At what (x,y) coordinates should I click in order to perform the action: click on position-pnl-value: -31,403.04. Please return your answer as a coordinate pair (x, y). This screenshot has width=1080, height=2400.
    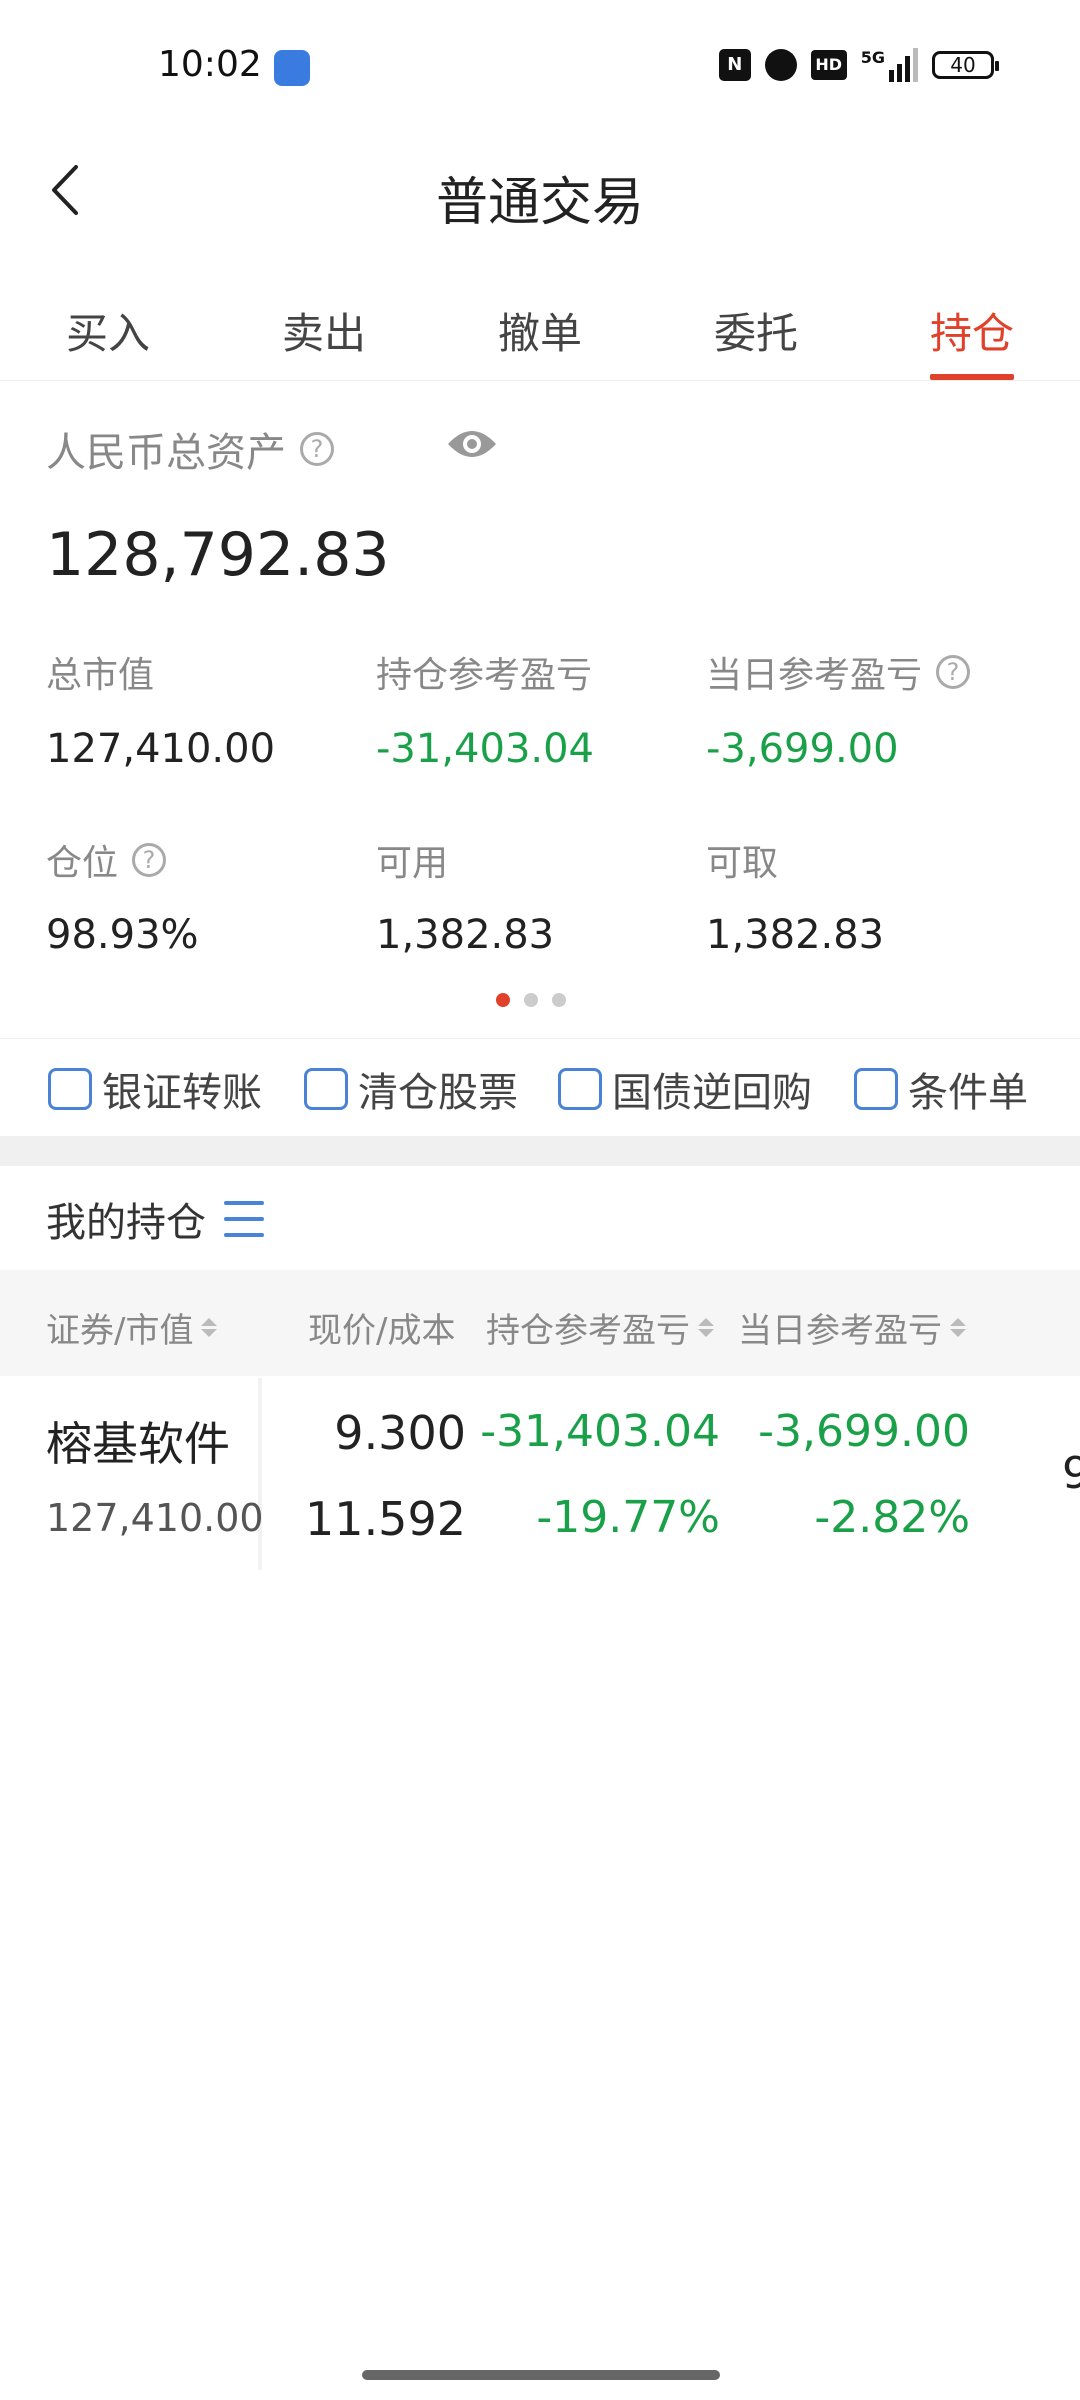
    Looking at the image, I should click on (485, 749).